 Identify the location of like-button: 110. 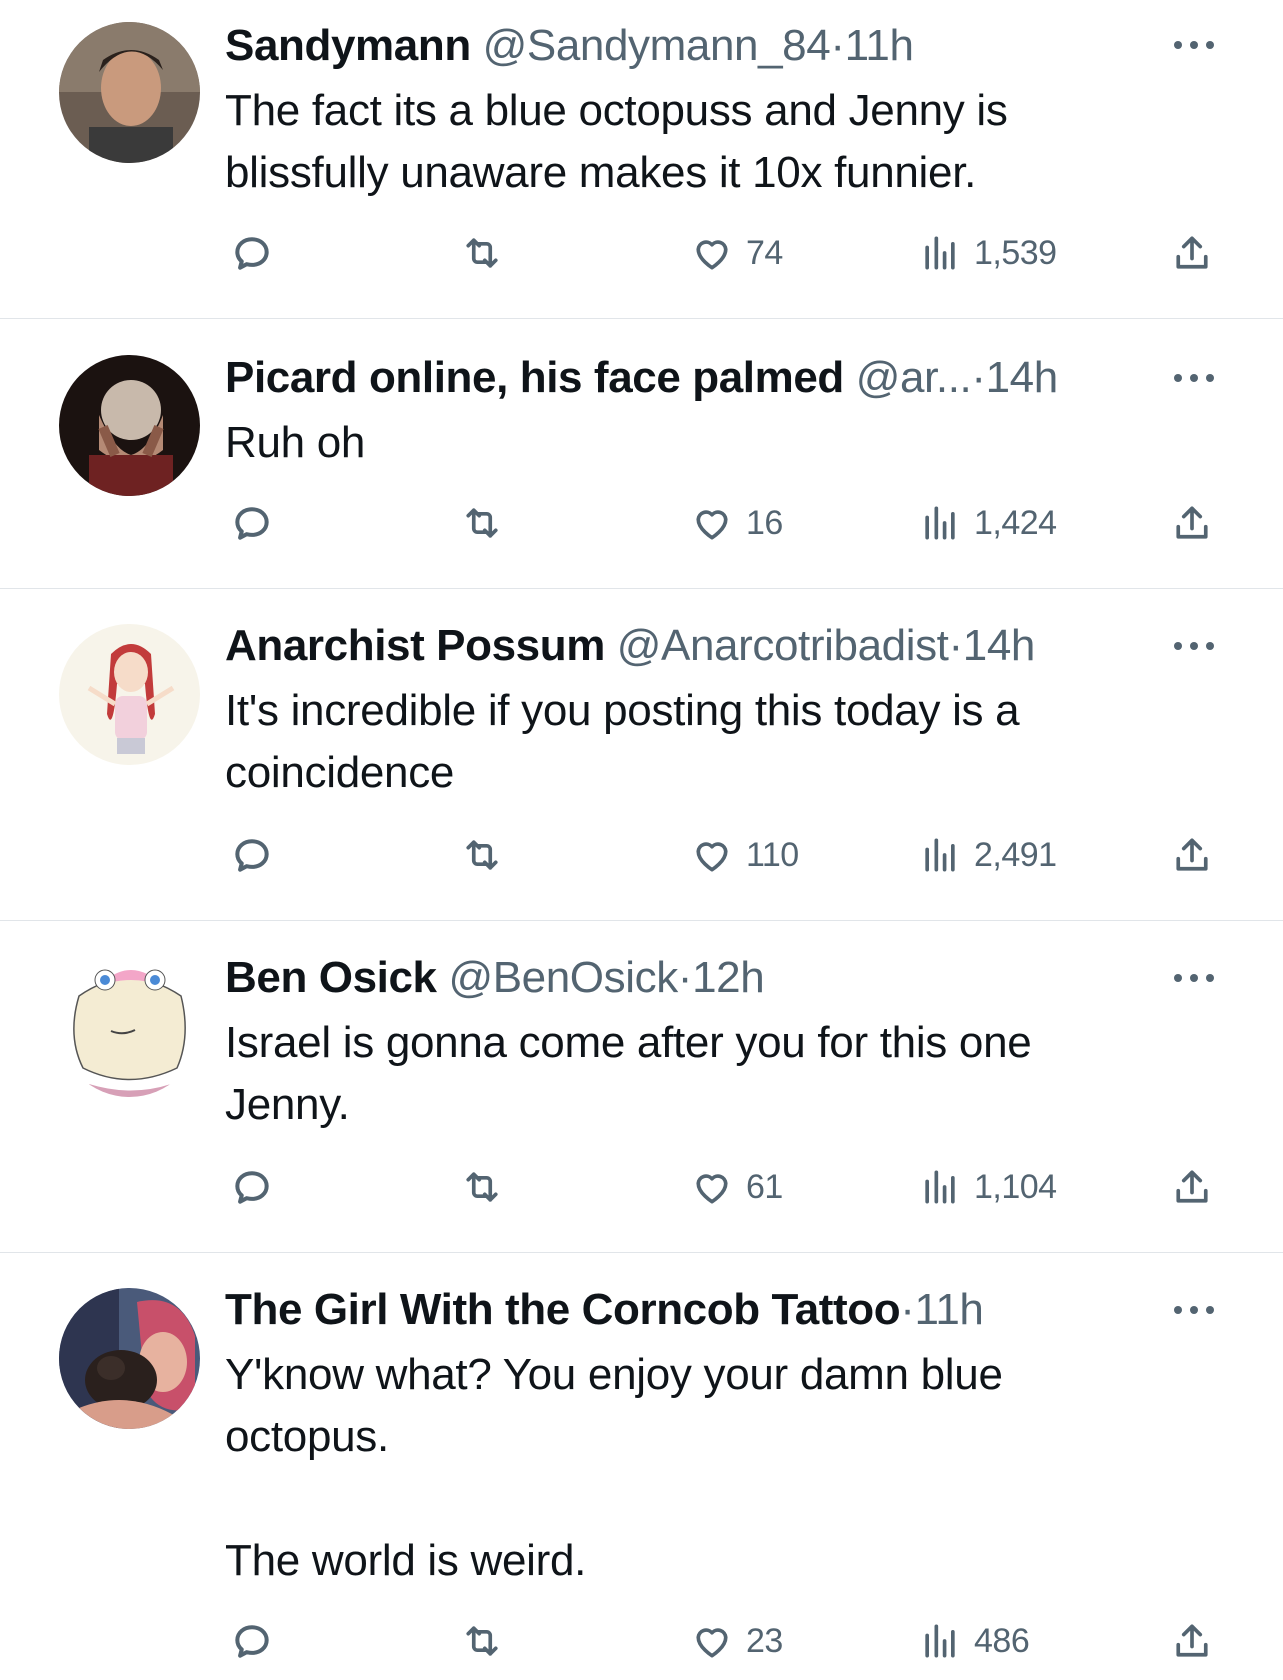
(744, 855).